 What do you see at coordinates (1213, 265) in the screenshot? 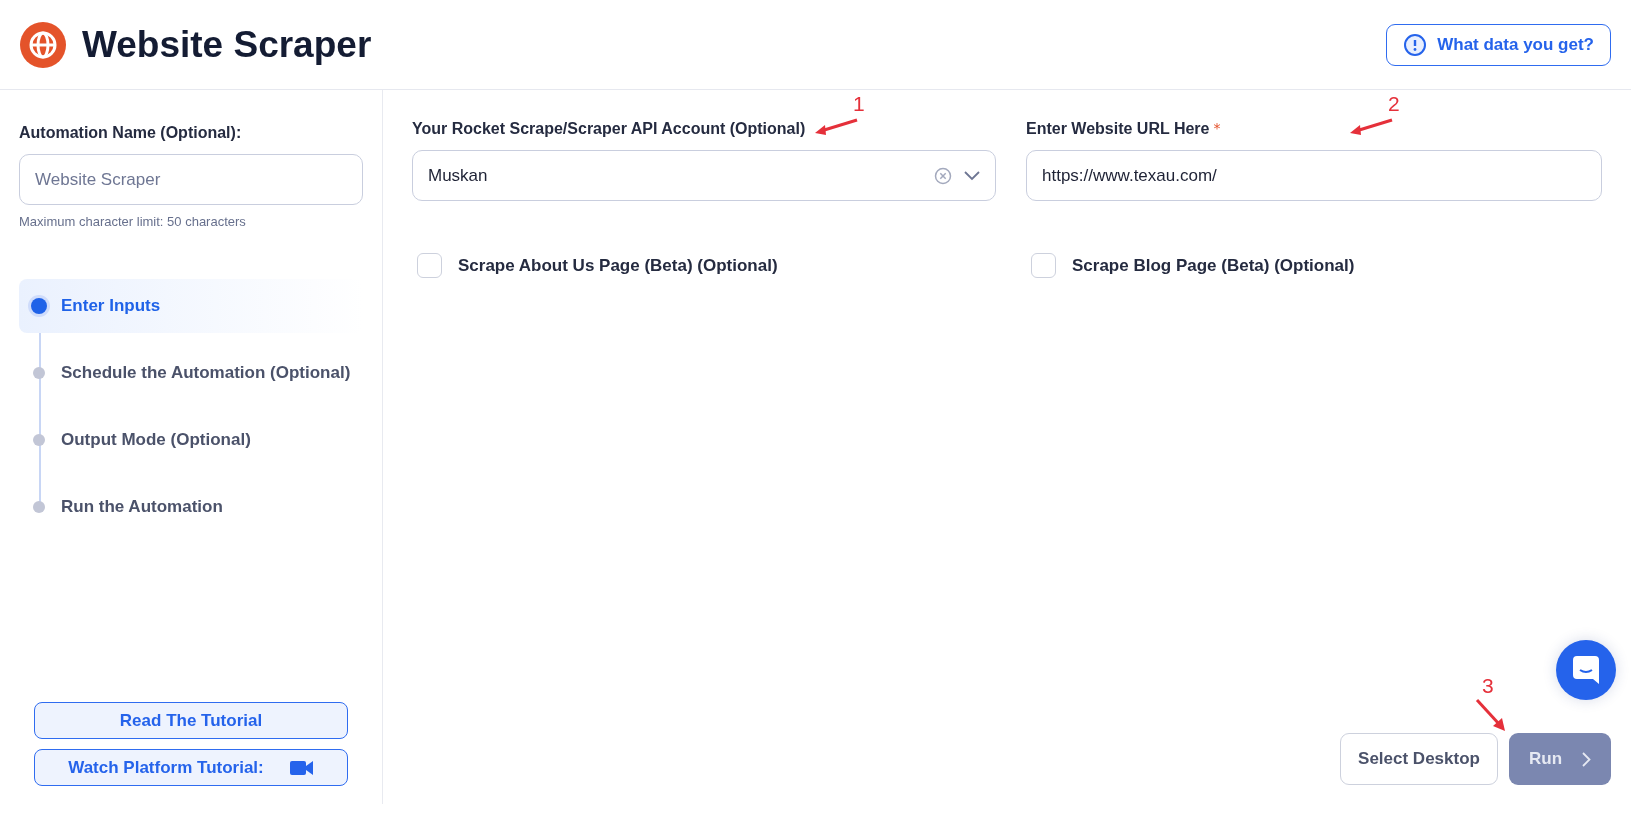
I see `checkbox-label: Scrape Blog Page (Beta) (Optional)` at bounding box center [1213, 265].